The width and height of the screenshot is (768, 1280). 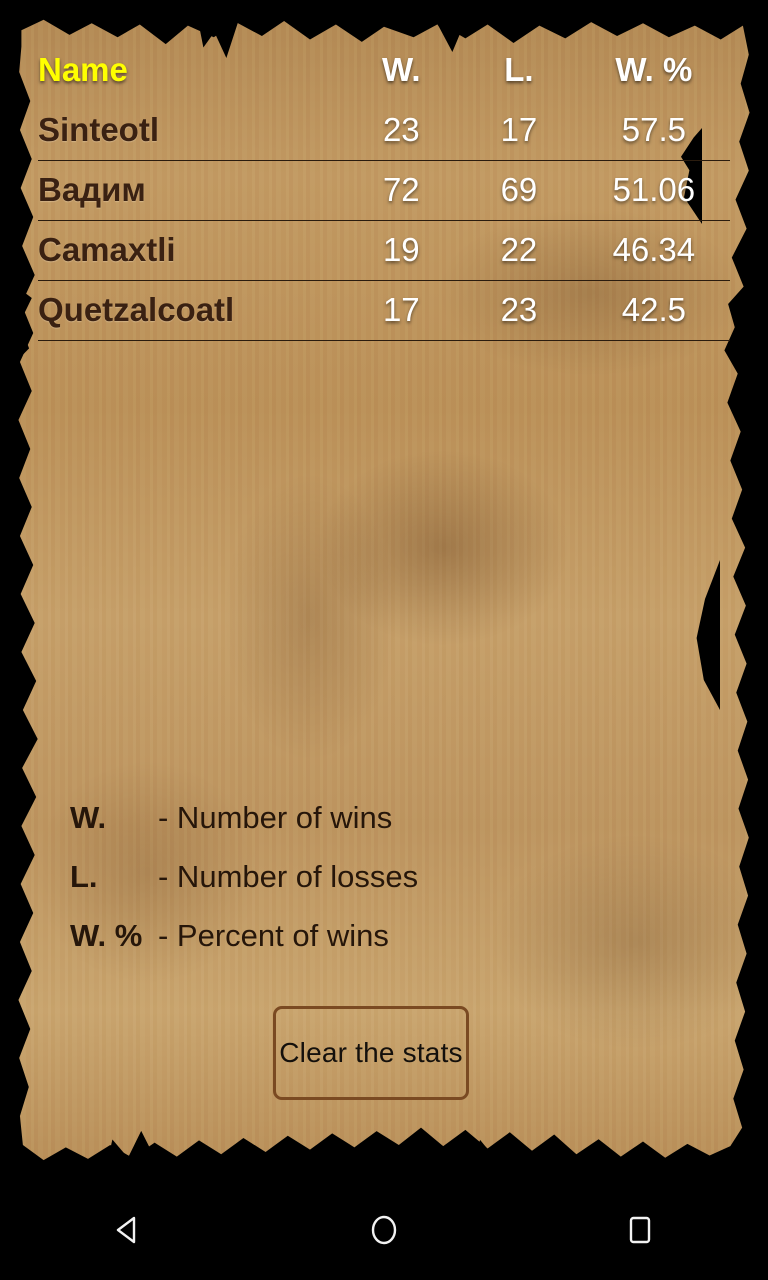 I want to click on table-row: Вадим 72 69 51.06, so click(x=384, y=190).